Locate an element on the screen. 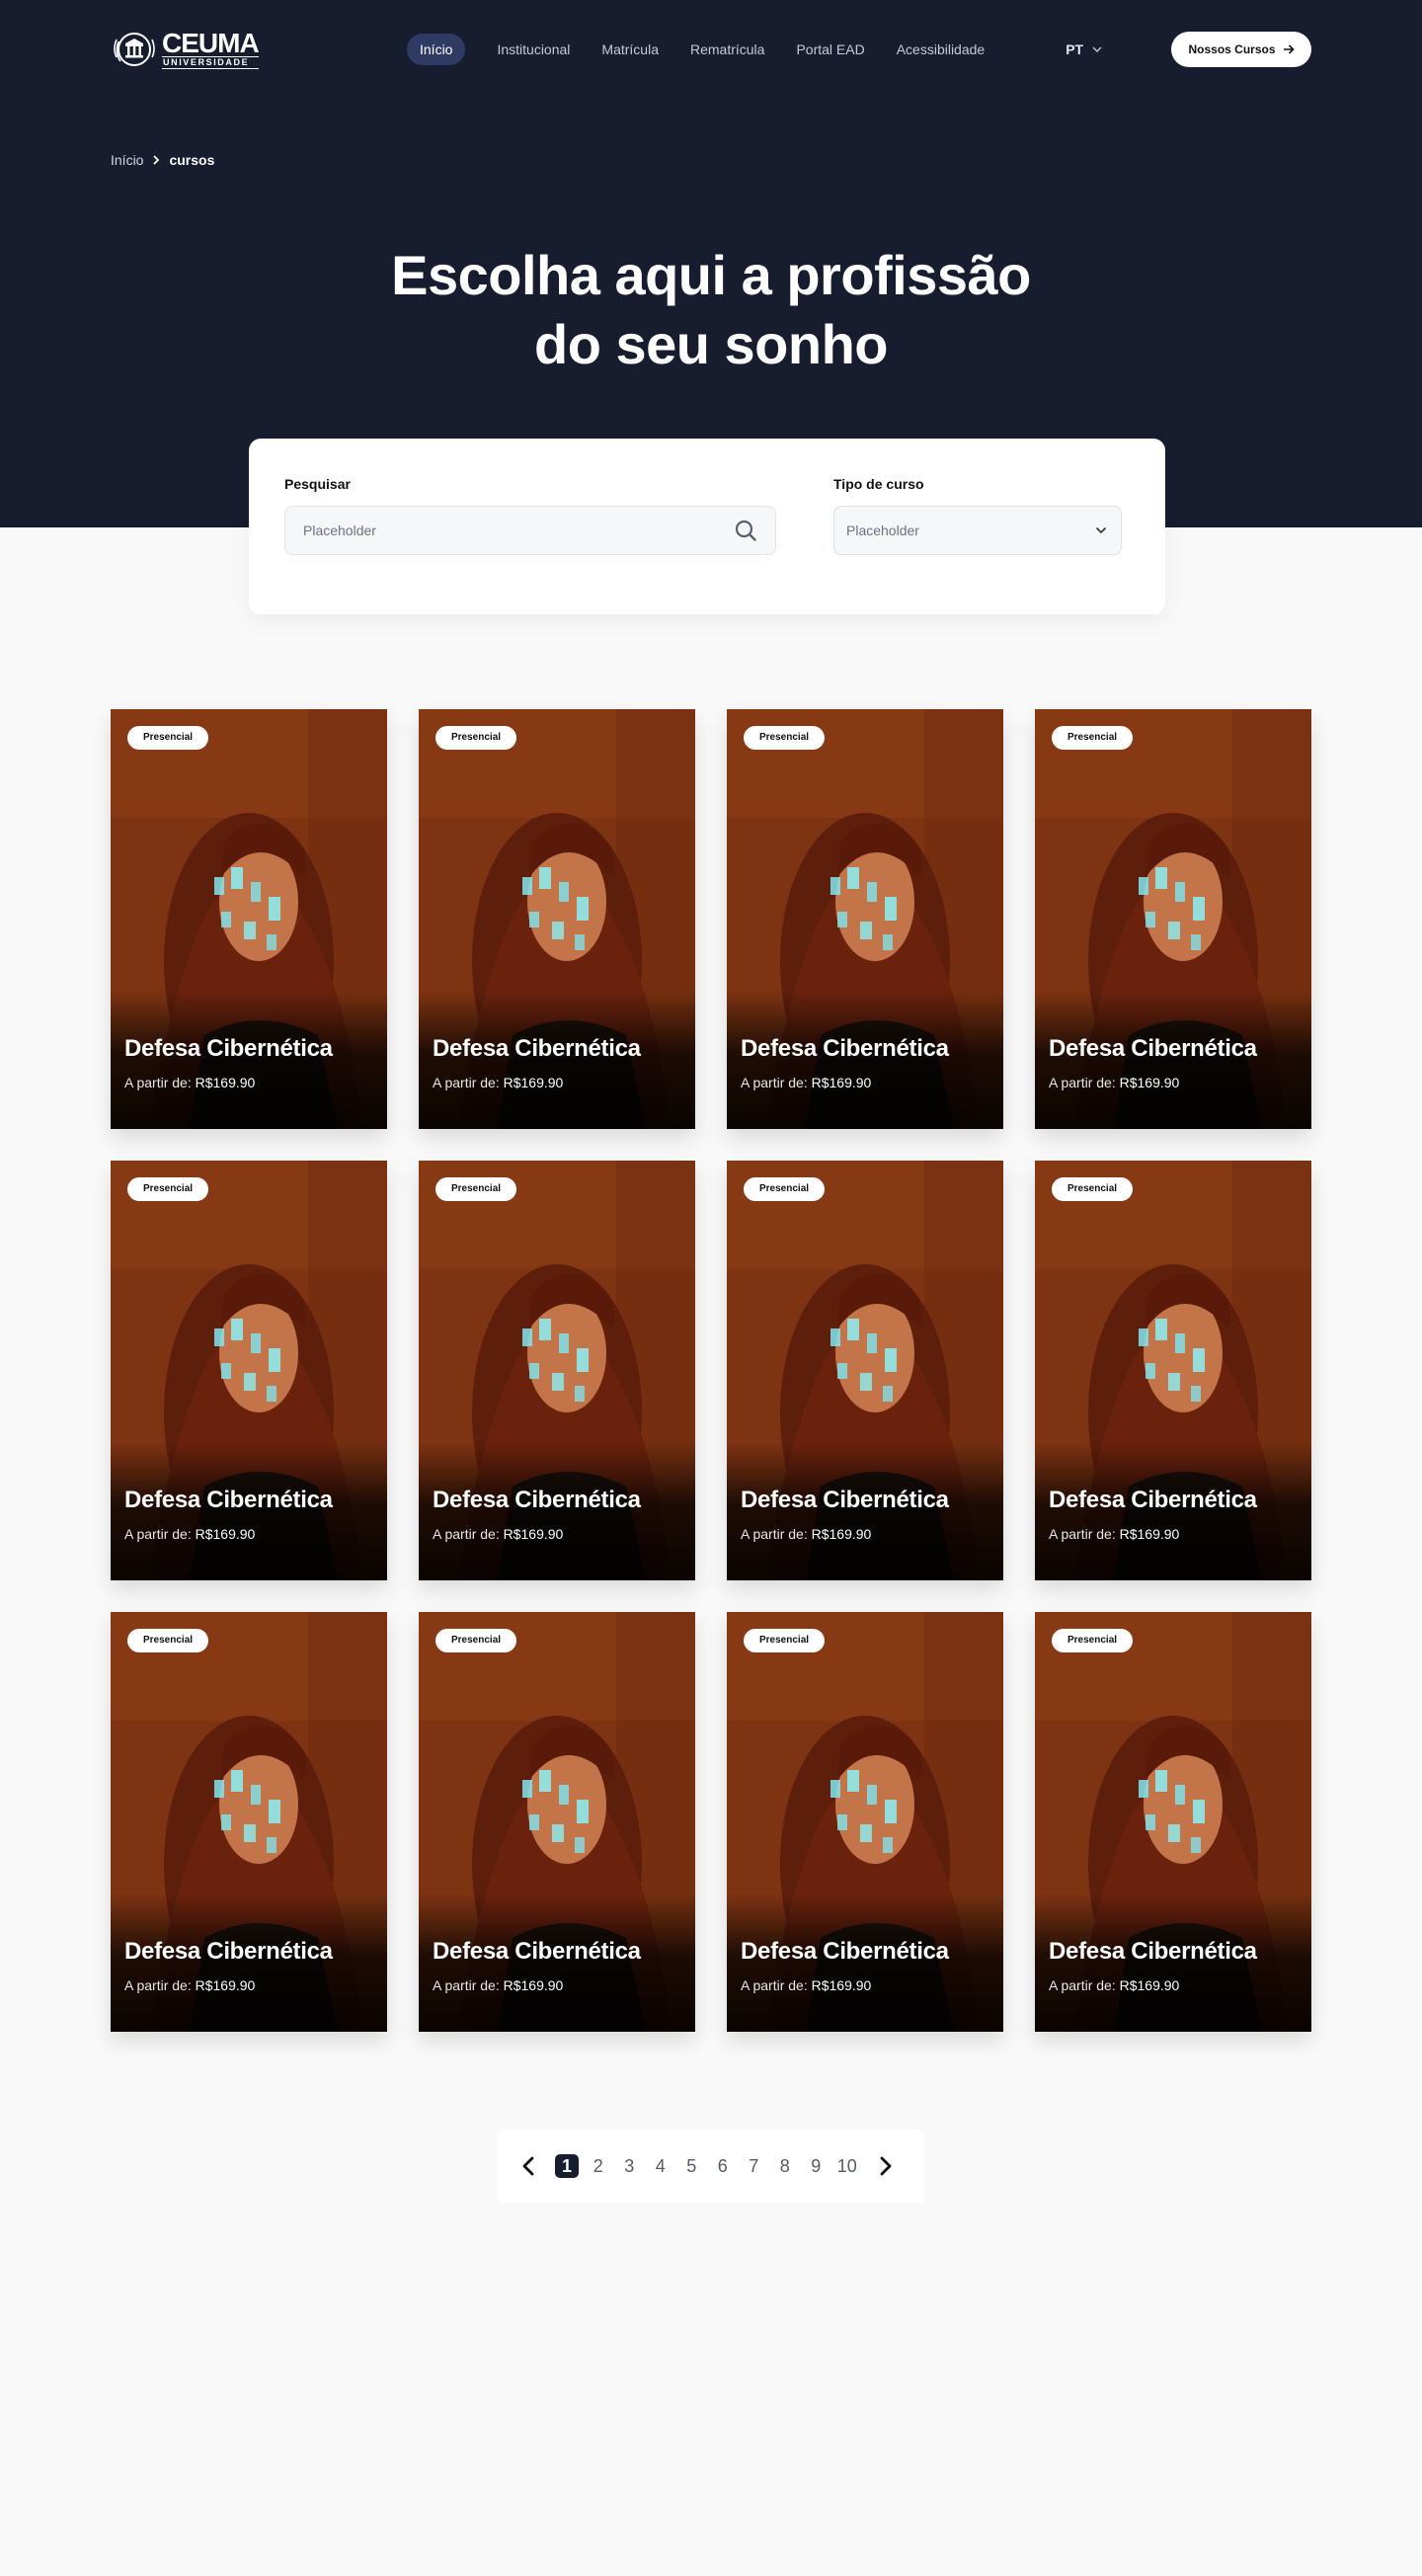 The width and height of the screenshot is (1422, 2576). language-selector: PT is located at coordinates (1084, 49).